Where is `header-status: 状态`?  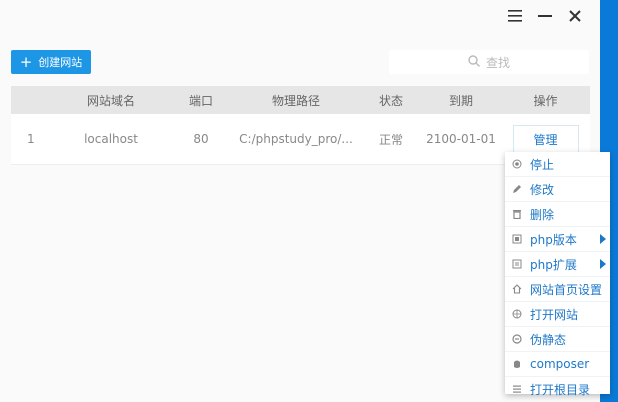 header-status: 状态 is located at coordinates (390, 100).